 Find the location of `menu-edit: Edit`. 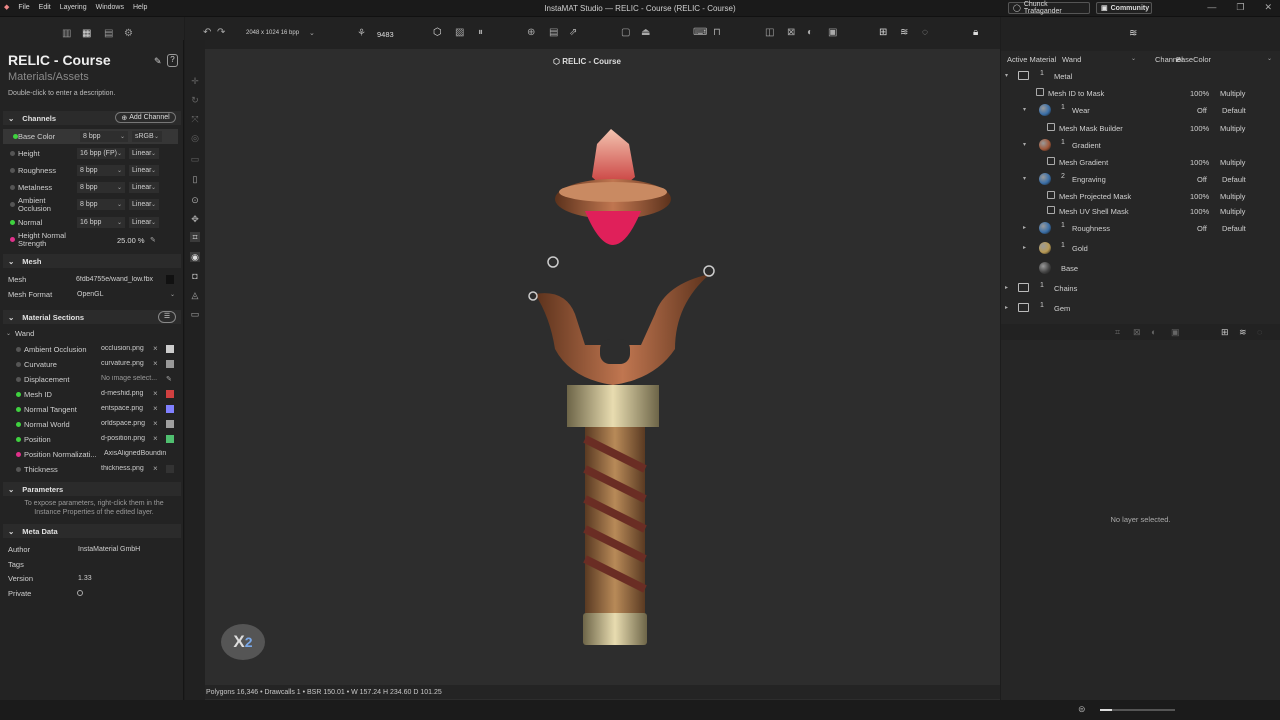

menu-edit: Edit is located at coordinates (45, 7).